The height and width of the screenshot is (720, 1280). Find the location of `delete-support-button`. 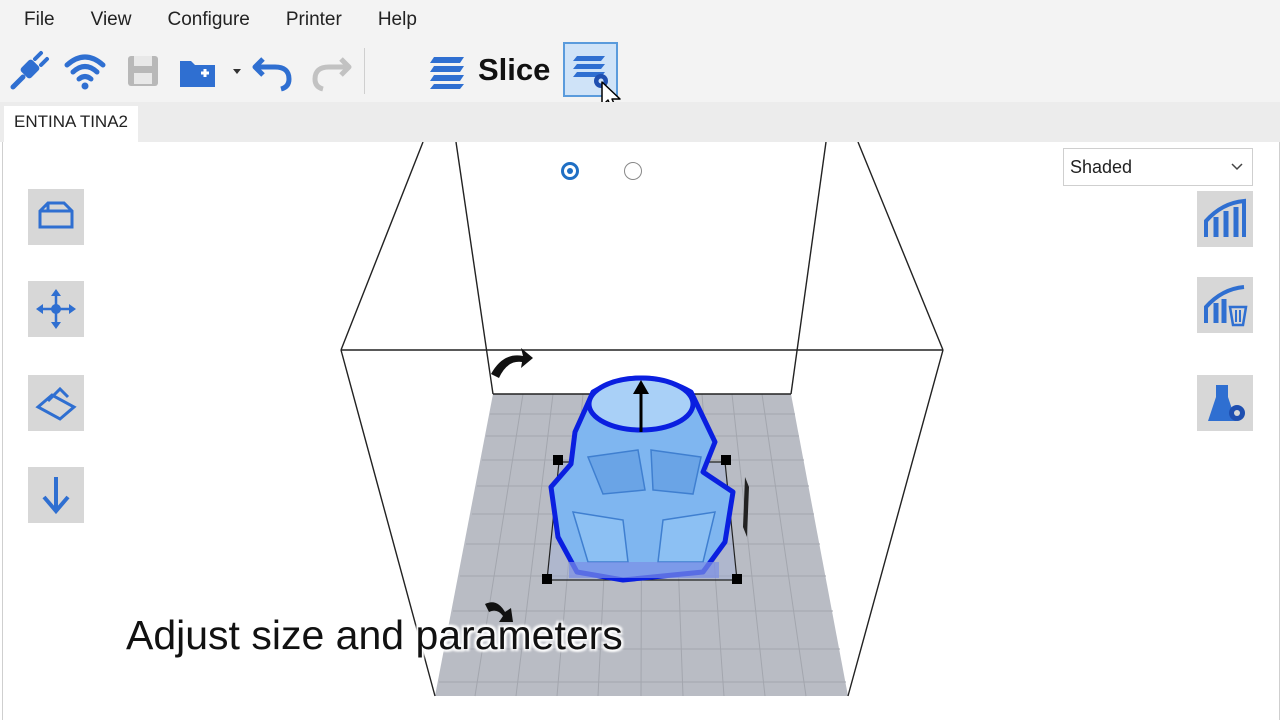

delete-support-button is located at coordinates (1225, 305).